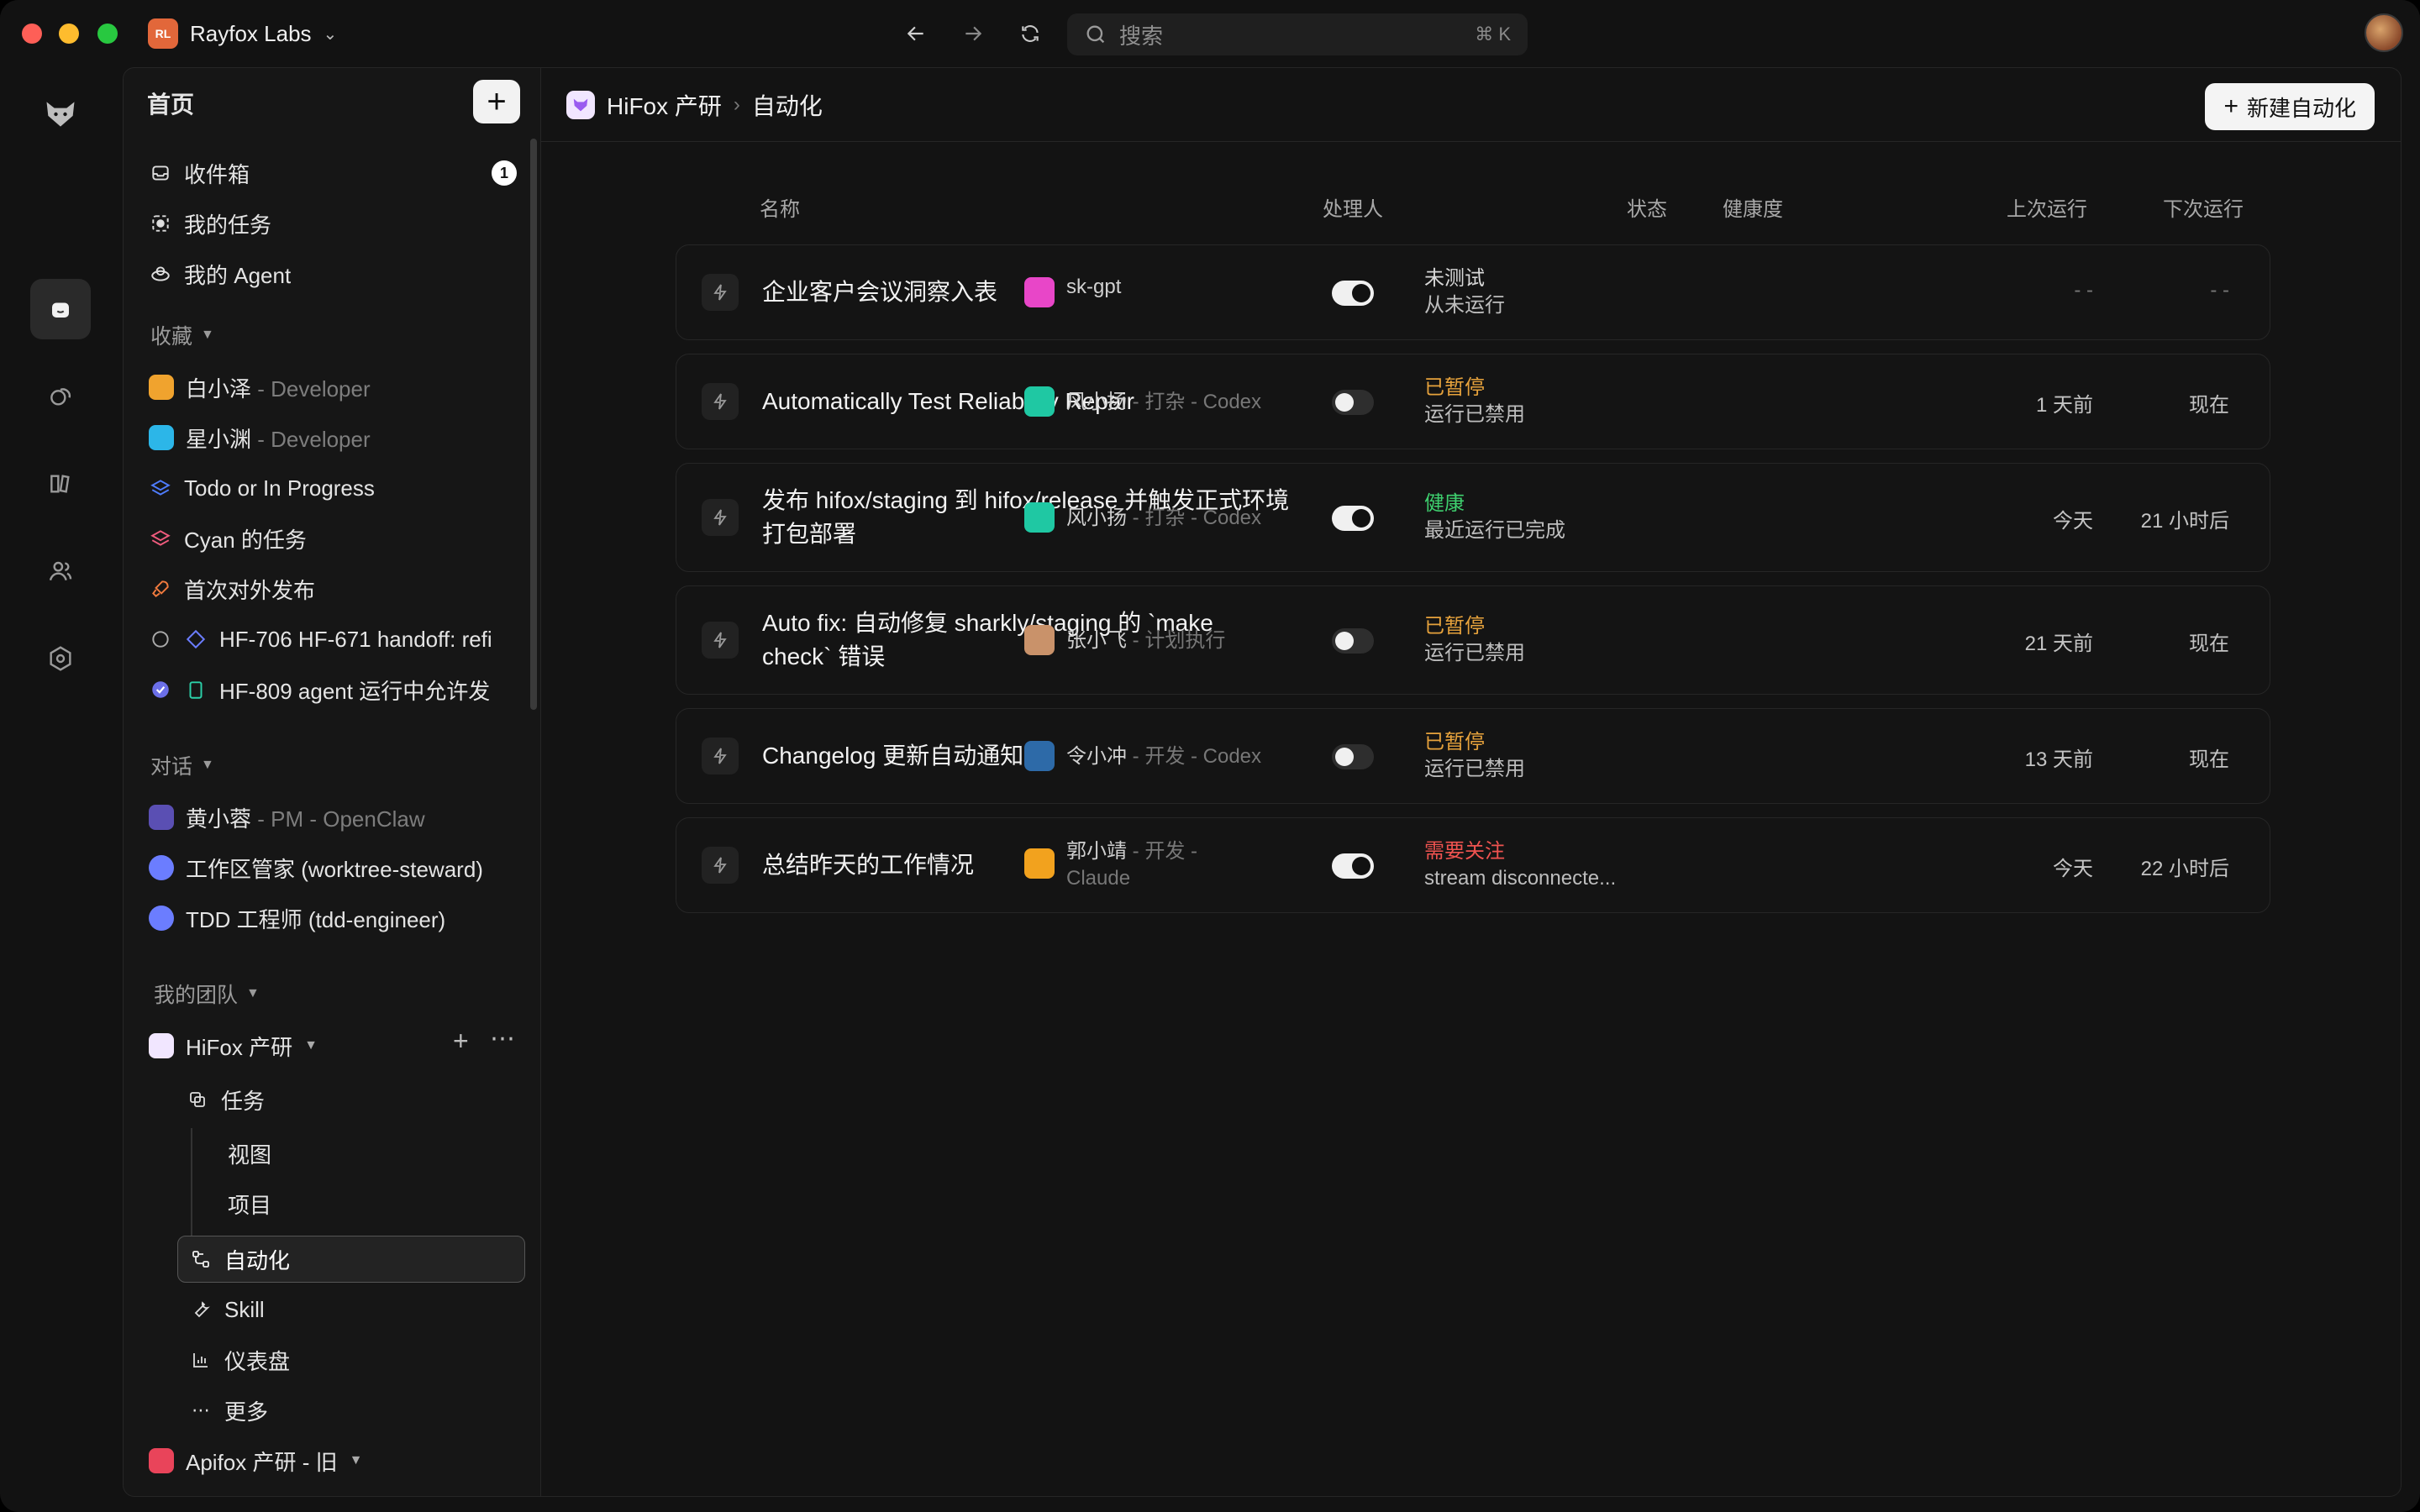  I want to click on favorite-label: HF-809 agent 运行中允许发, so click(355, 691).